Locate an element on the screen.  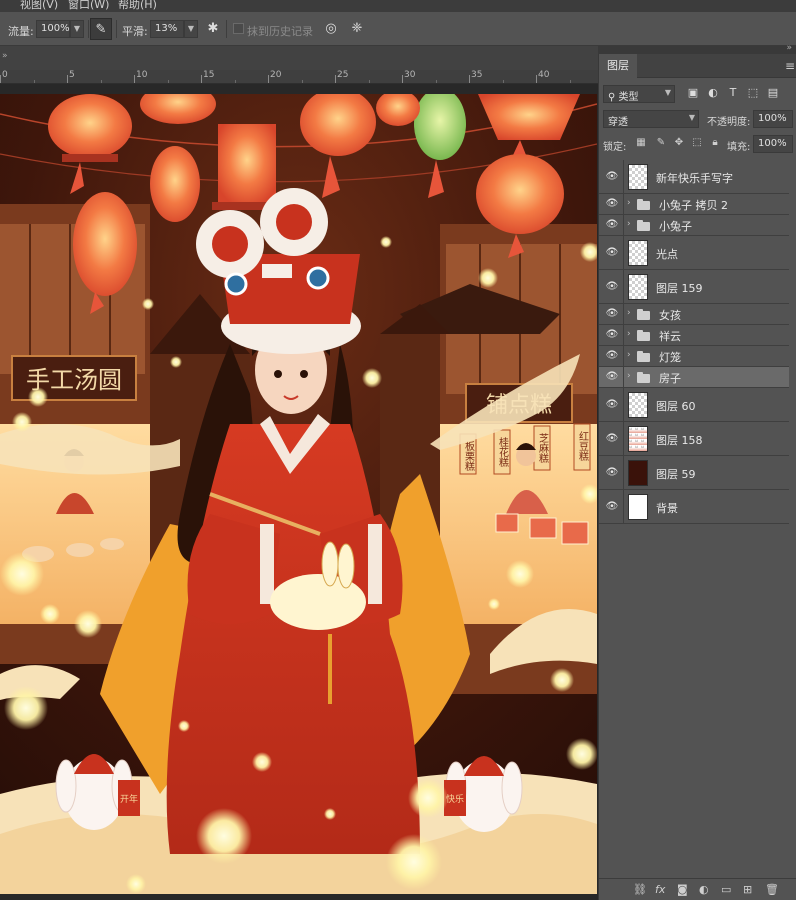
layer-row: 👁︎ 图层 60 is located at coordinates (694, 405).